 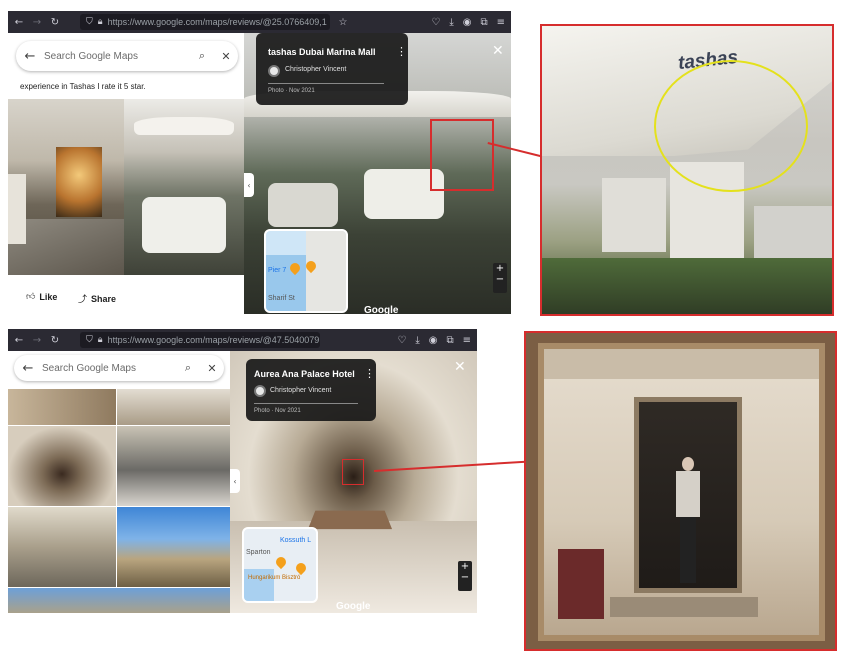 I want to click on minimap-place-label: Pier 7, so click(x=277, y=270).